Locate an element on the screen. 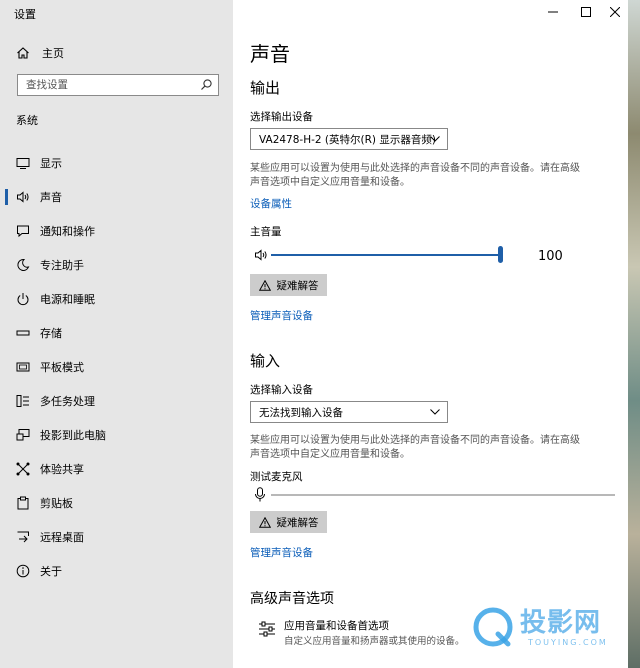  watermark-q-icon is located at coordinates (493, 627).